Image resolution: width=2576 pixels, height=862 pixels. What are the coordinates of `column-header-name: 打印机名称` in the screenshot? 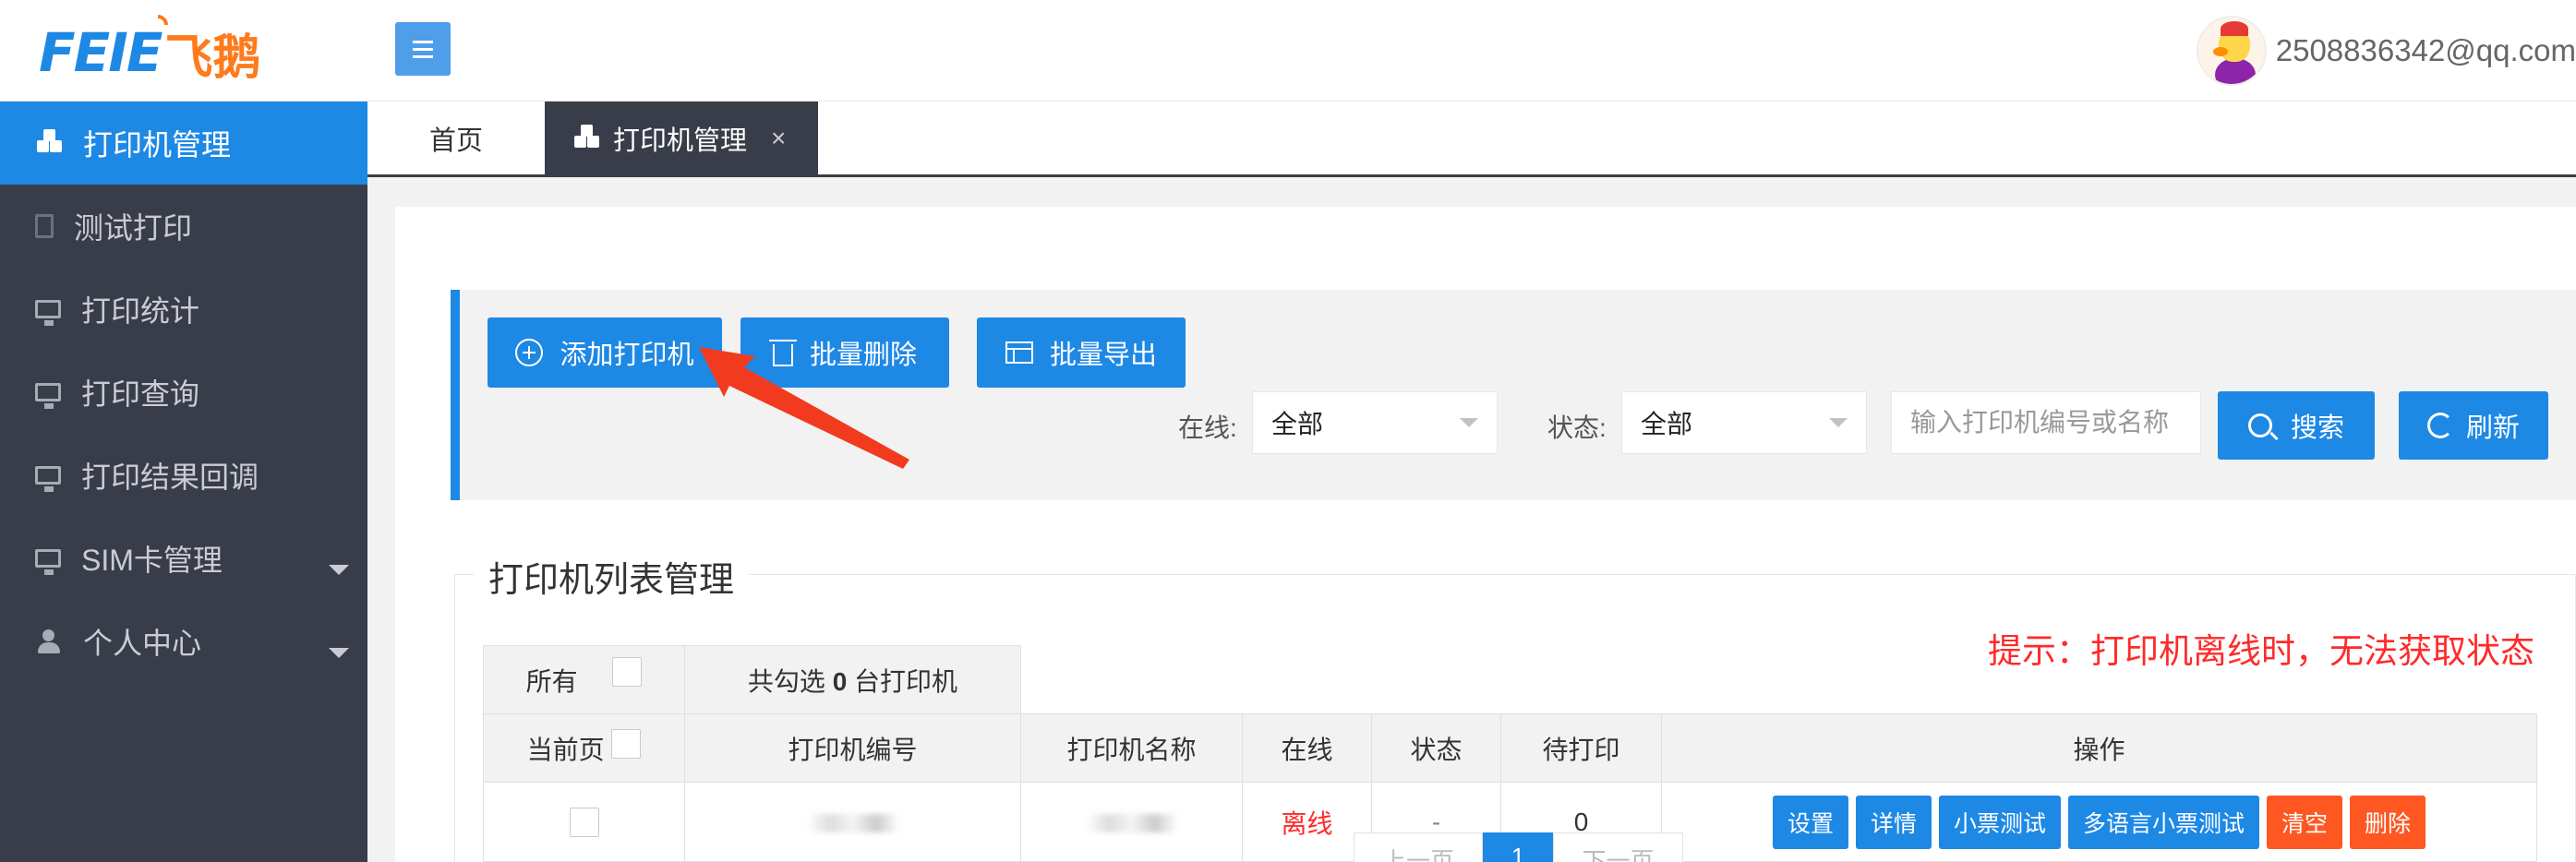 It's located at (1131, 748).